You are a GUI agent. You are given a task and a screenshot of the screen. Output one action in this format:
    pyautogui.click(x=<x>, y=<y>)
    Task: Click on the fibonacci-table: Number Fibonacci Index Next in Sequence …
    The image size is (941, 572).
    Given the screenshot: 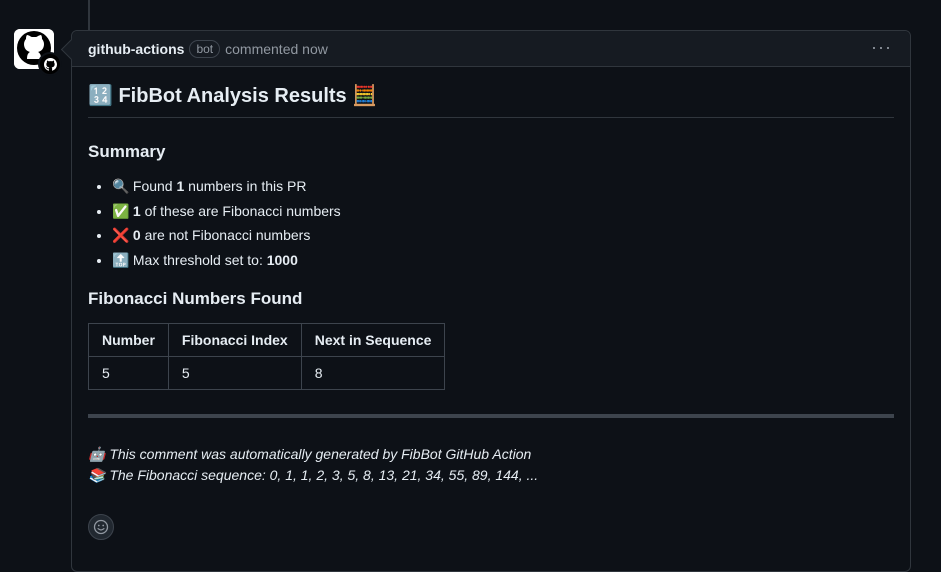 What is the action you would take?
    pyautogui.click(x=267, y=357)
    